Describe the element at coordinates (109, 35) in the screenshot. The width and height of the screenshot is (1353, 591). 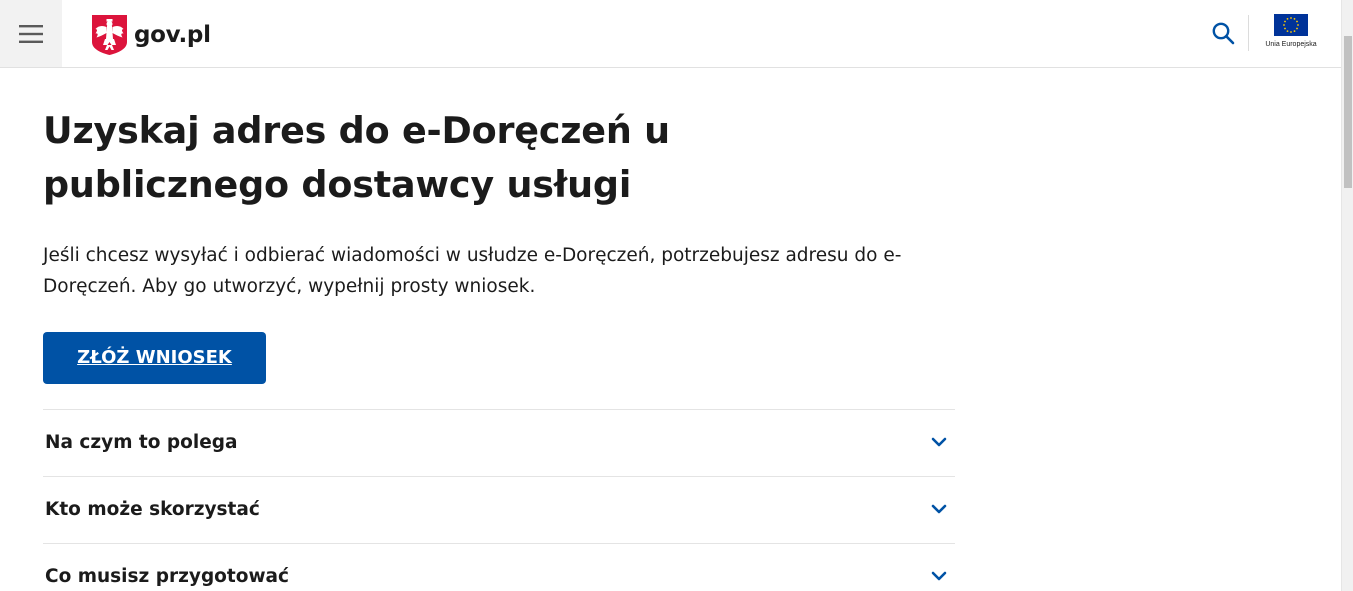
I see `polish-eagle-emblem-icon` at that location.